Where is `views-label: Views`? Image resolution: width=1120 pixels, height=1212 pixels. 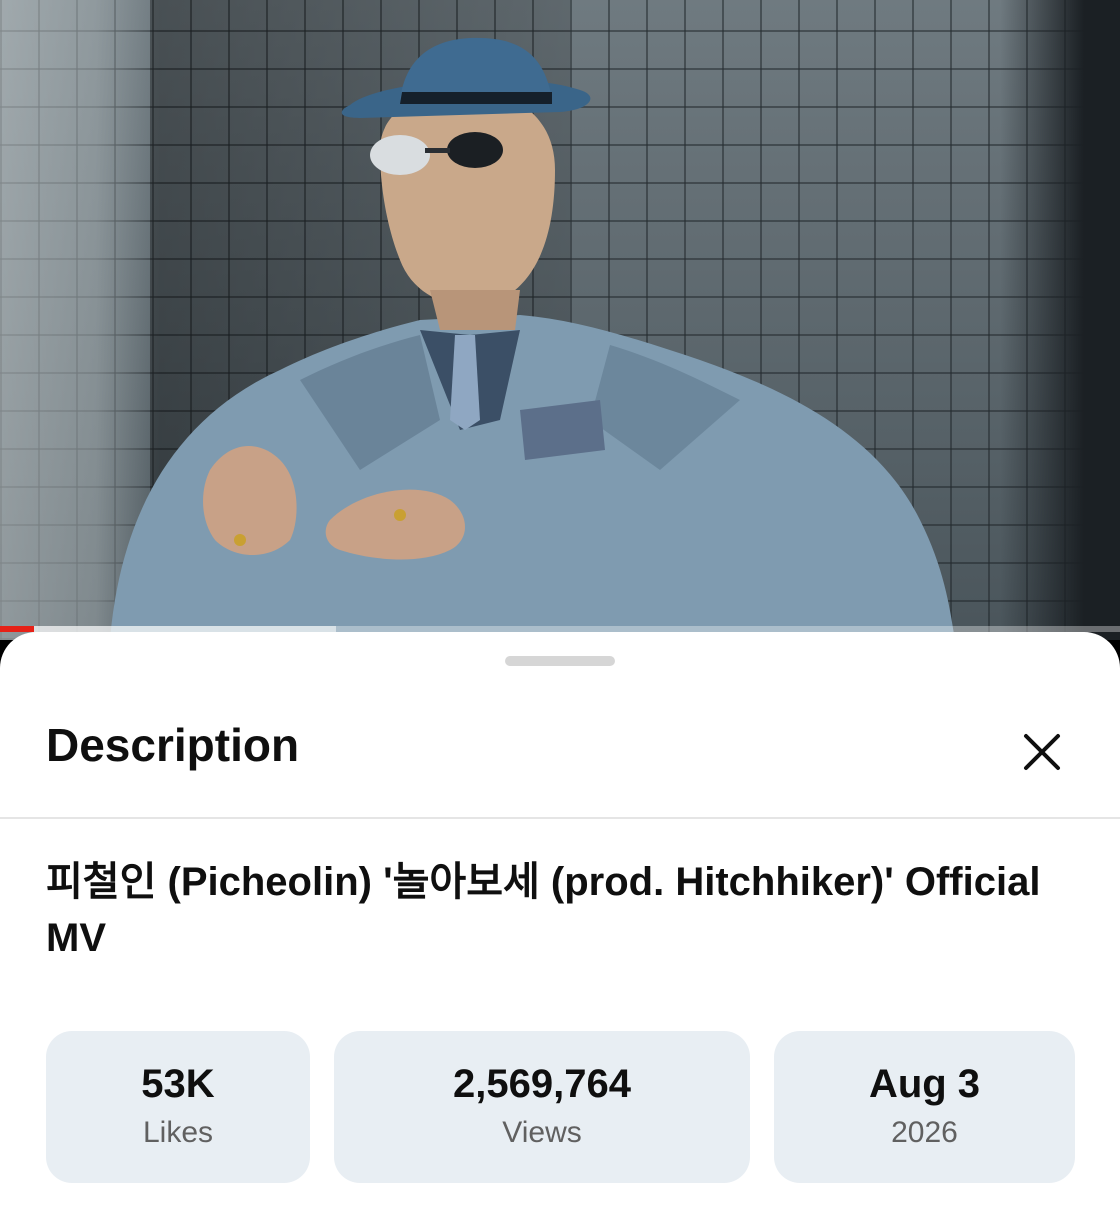 views-label: Views is located at coordinates (542, 1132).